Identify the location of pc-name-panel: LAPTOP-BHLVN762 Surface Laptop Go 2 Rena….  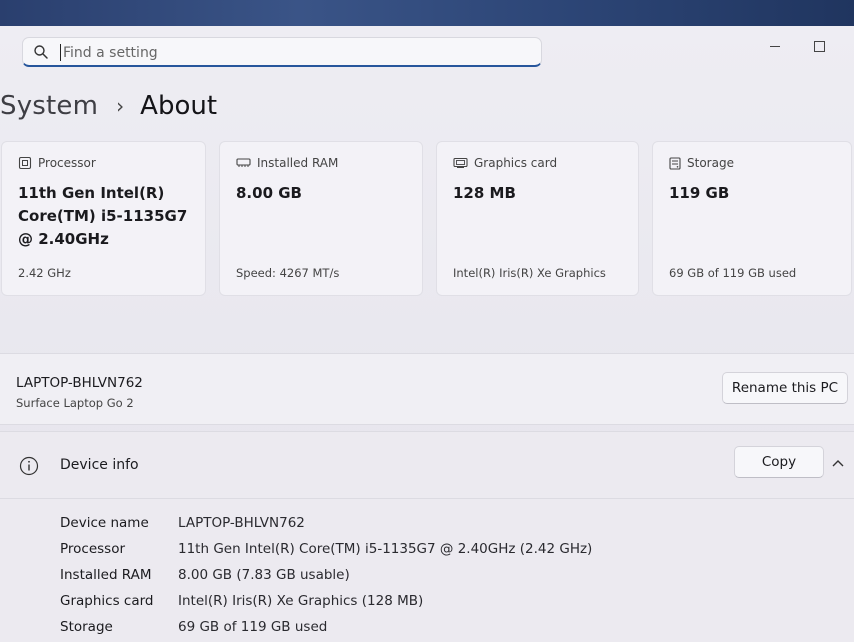
(427, 389).